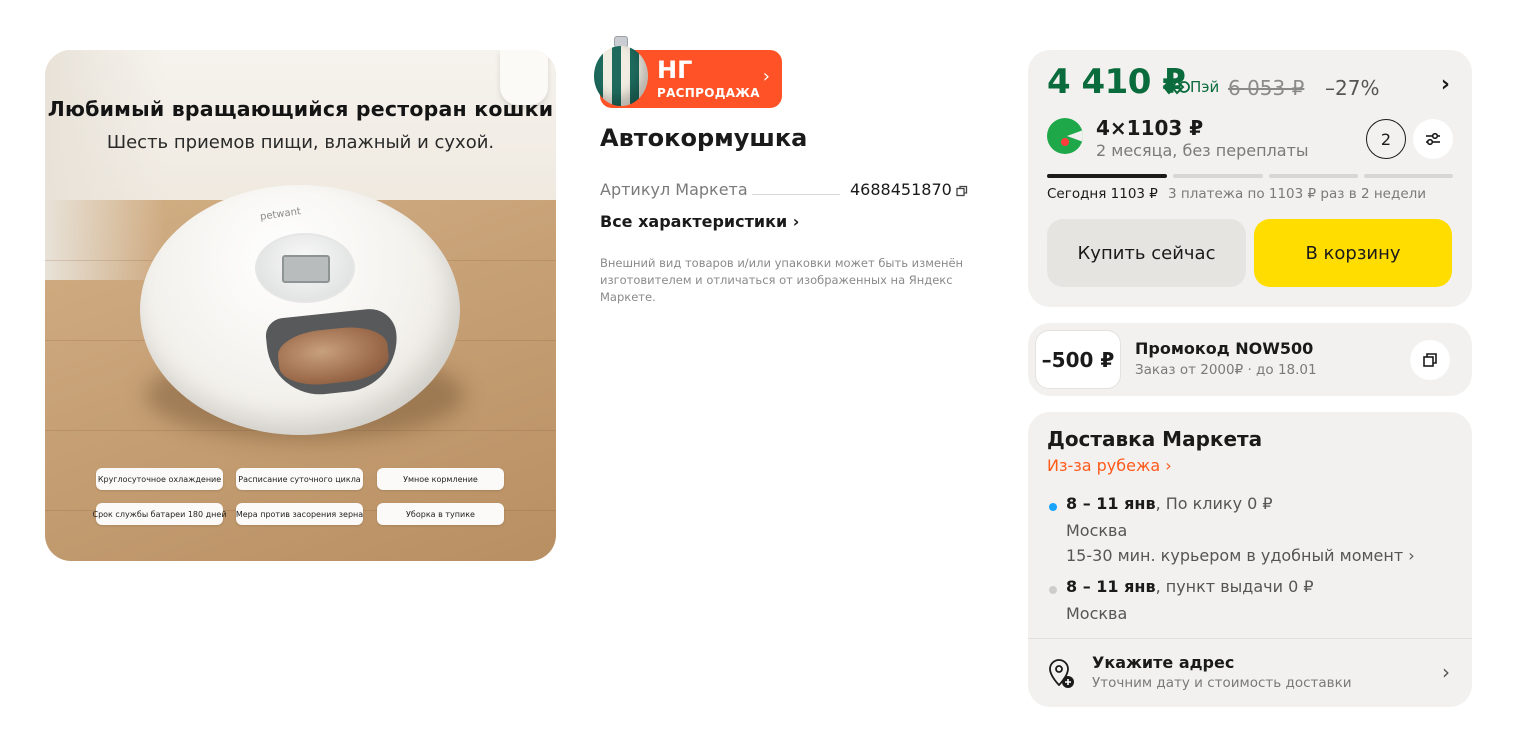 The image size is (1520, 750). Describe the element at coordinates (1065, 142) in the screenshot. I see `split-logo-dot` at that location.